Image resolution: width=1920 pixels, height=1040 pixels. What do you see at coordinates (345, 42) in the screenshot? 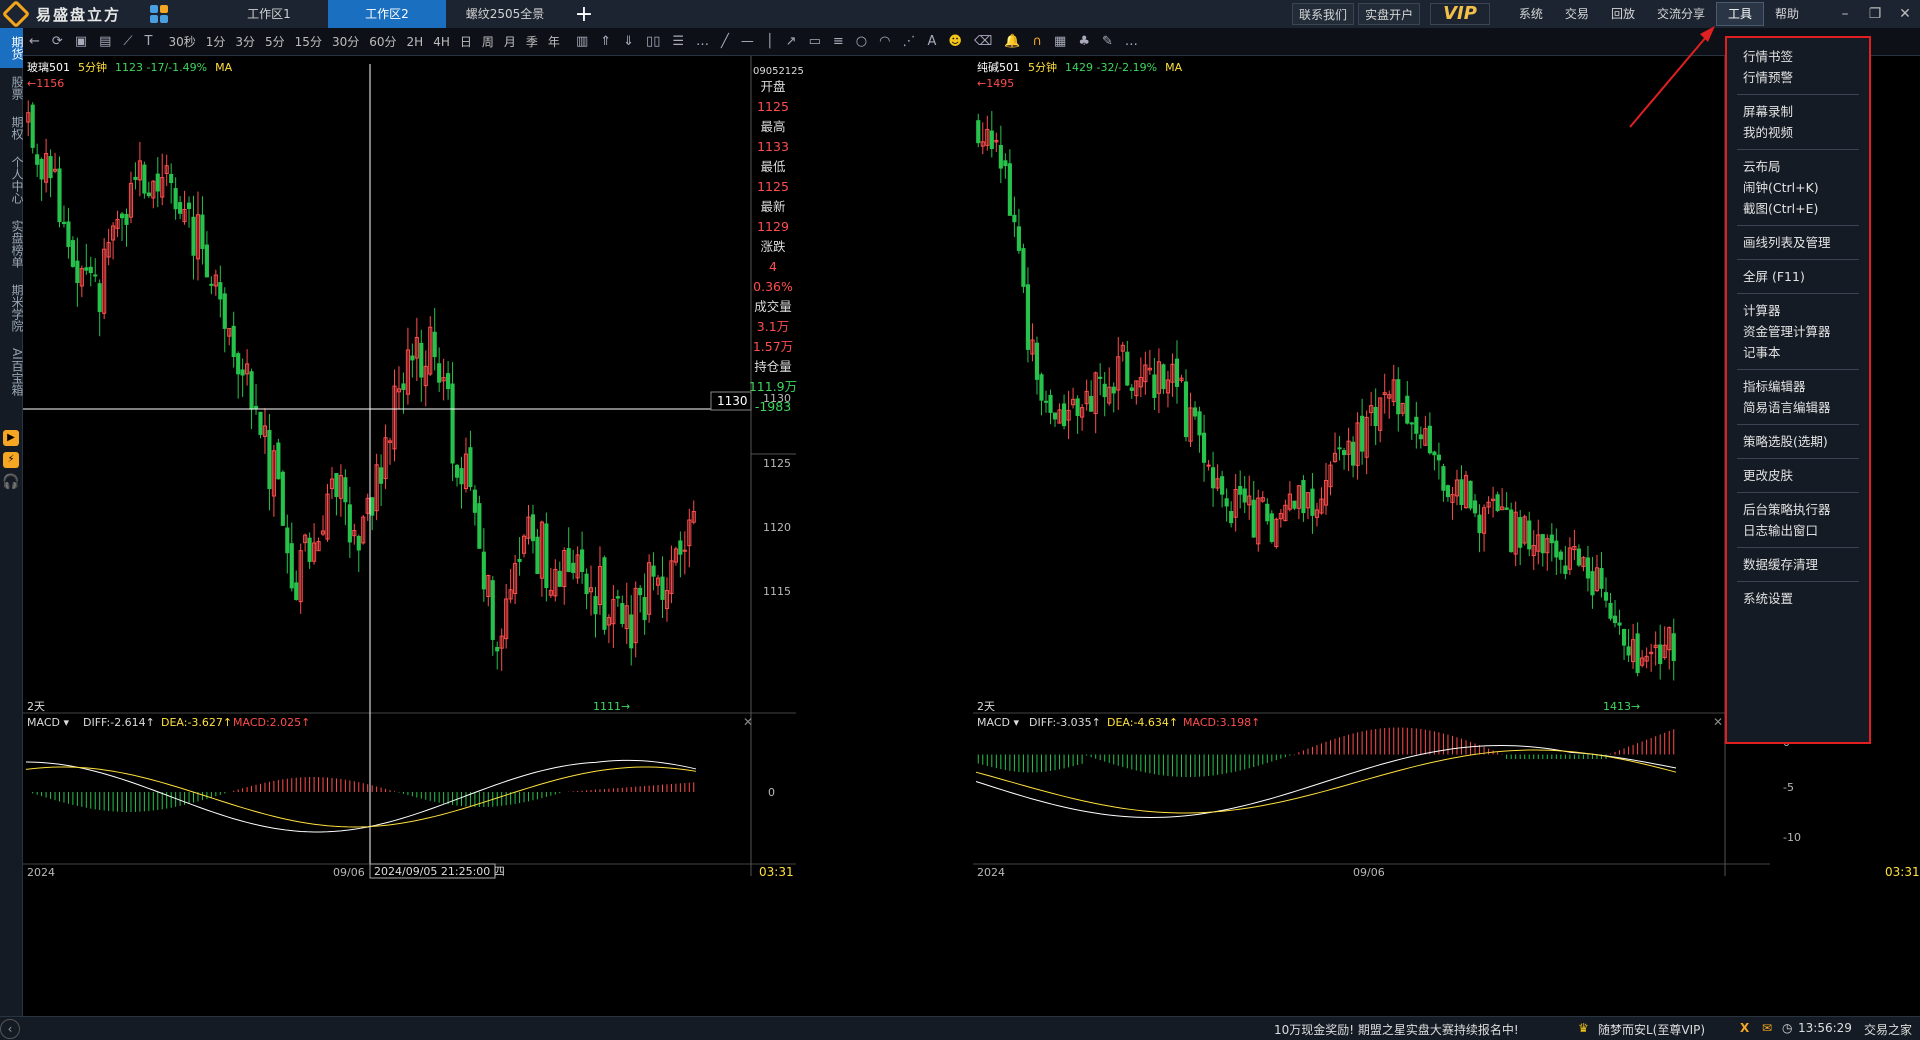
I see `period-button: 30分` at bounding box center [345, 42].